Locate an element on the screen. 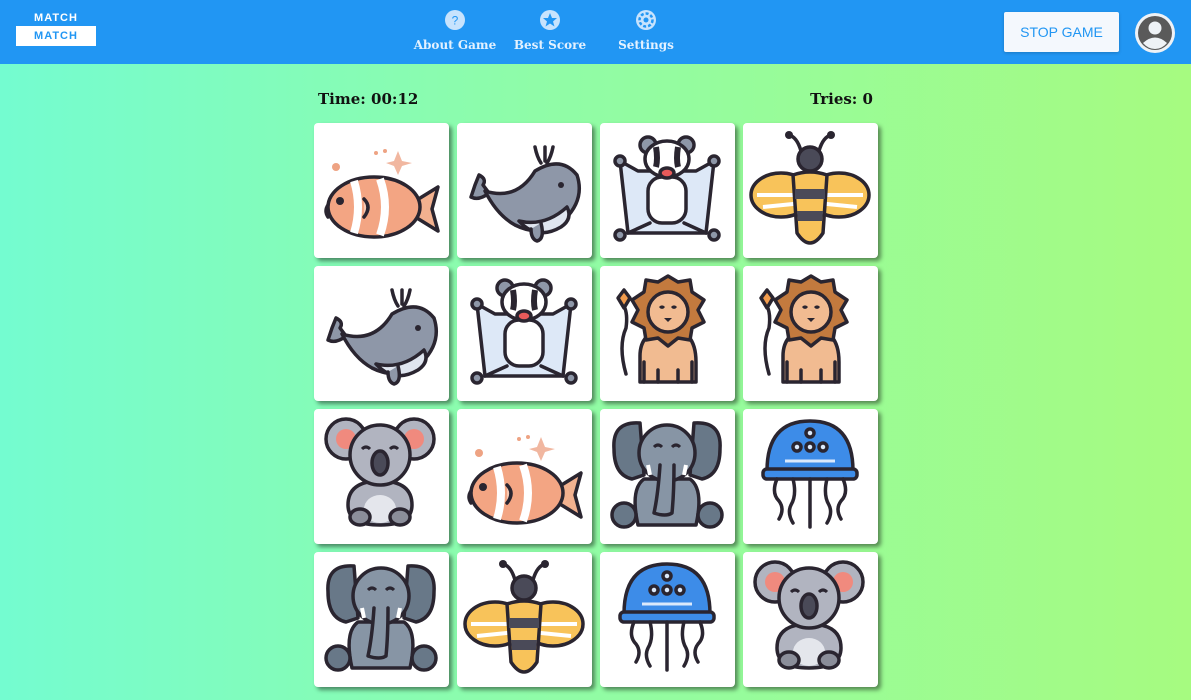 Image resolution: width=1191 pixels, height=700 pixels. nav-about-game-label: About Game is located at coordinates (455, 45).